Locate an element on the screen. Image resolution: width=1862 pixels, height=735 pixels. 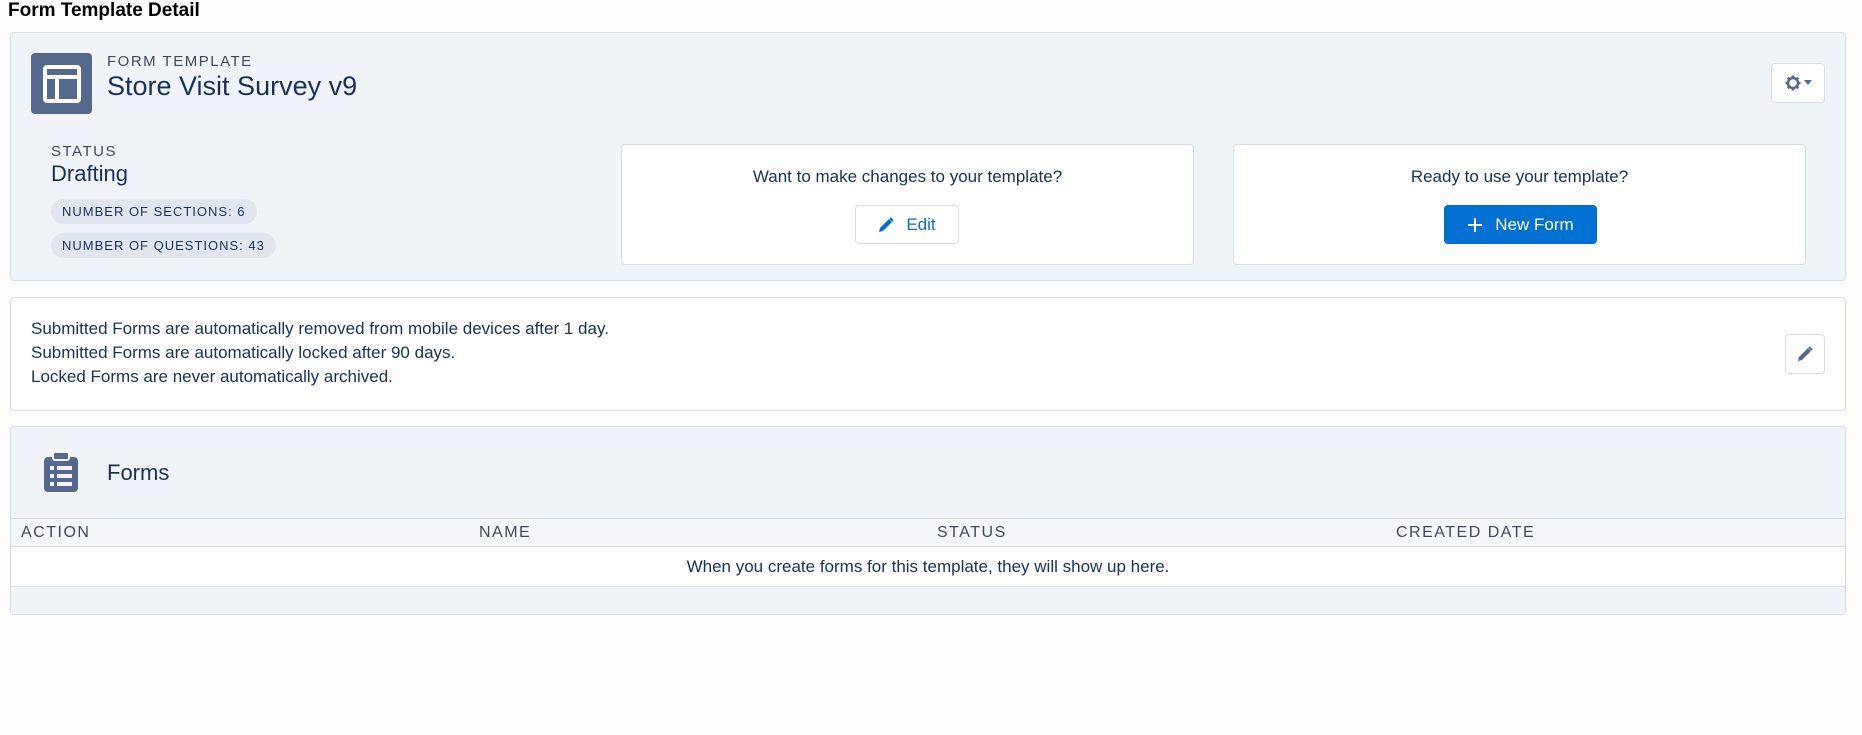
settings-menu-button is located at coordinates (1798, 83).